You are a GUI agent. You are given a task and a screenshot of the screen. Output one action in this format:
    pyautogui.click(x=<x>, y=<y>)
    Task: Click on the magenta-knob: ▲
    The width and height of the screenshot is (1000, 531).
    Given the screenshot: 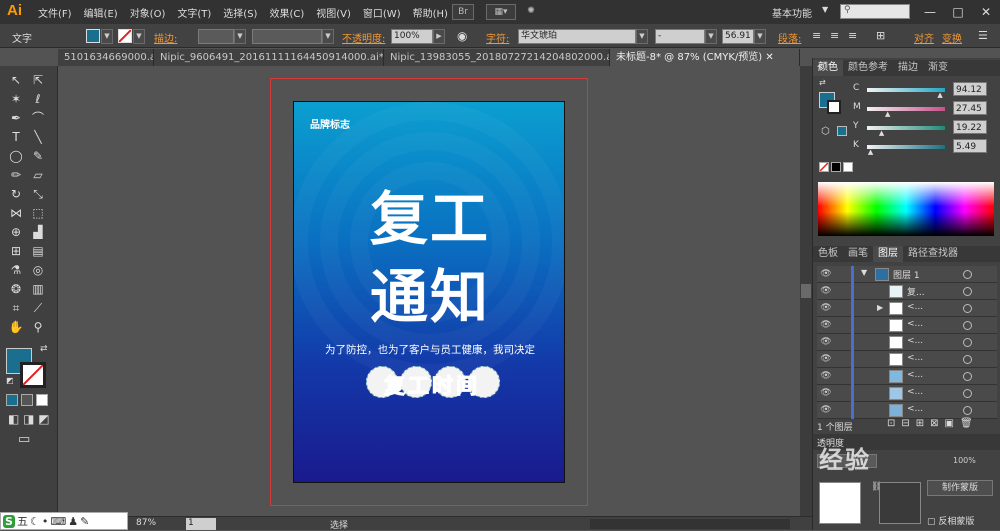 What is the action you would take?
    pyautogui.click(x=887, y=114)
    